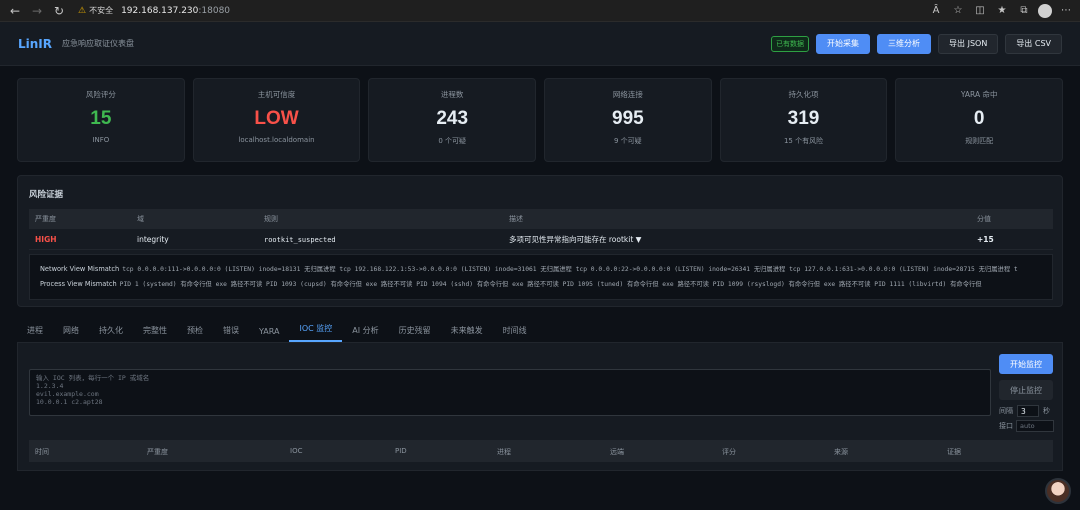 The width and height of the screenshot is (1080, 510). Describe the element at coordinates (269, 334) in the screenshot. I see `tab-yara: YARA` at that location.